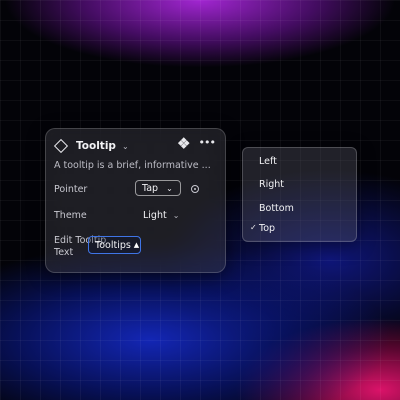  Describe the element at coordinates (267, 228) in the screenshot. I see `dropdown-option-top: Top` at that location.